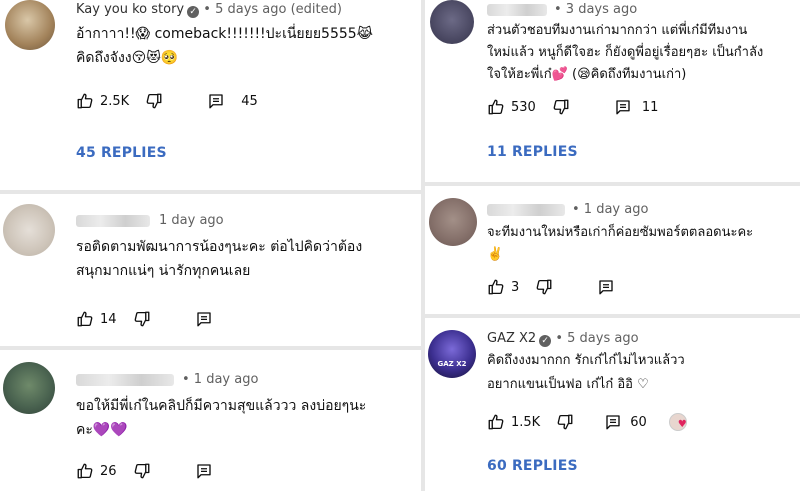  I want to click on avatar-label: GAZ X2, so click(452, 364).